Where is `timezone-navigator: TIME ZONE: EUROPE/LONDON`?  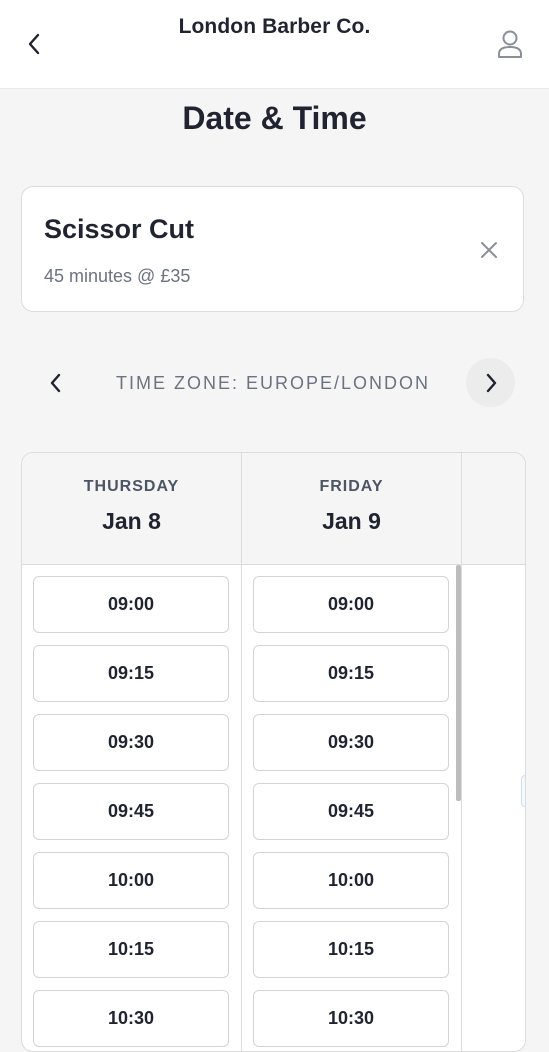 timezone-navigator: TIME ZONE: EUROPE/LONDON is located at coordinates (274, 383).